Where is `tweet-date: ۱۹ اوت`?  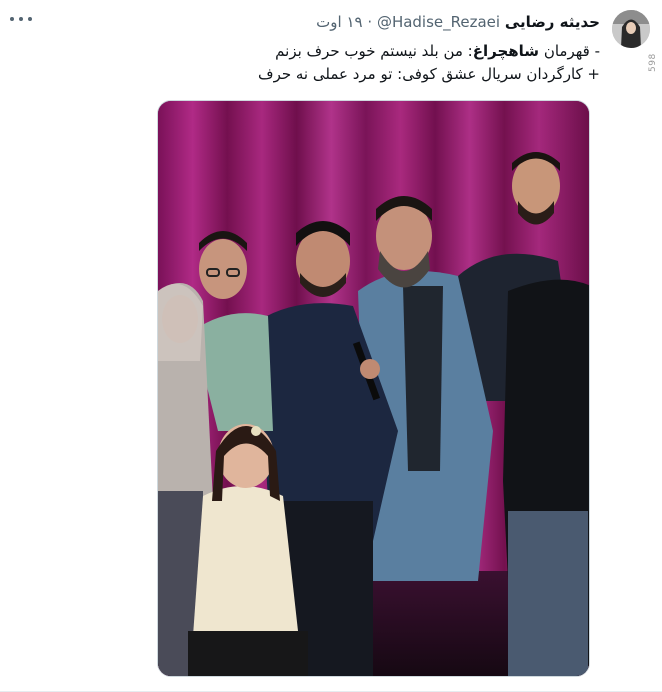
tweet-date: ۱۹ اوت is located at coordinates (339, 22).